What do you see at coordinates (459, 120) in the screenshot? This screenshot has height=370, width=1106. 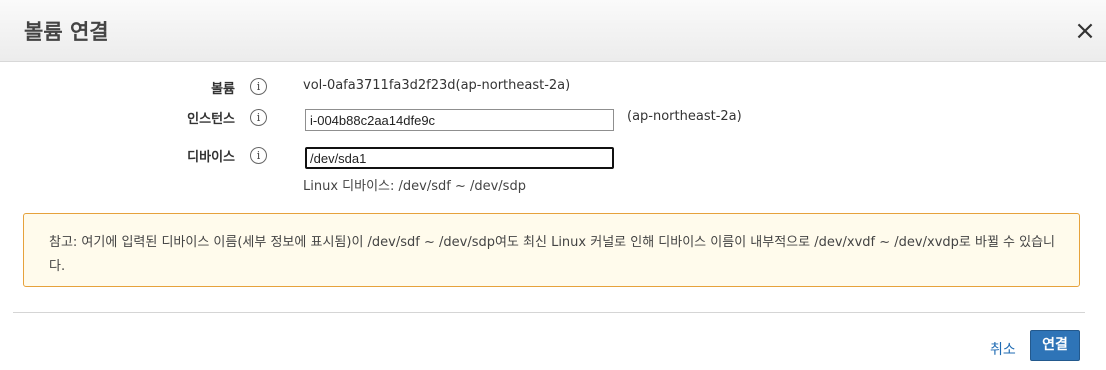 I see `instance-input` at bounding box center [459, 120].